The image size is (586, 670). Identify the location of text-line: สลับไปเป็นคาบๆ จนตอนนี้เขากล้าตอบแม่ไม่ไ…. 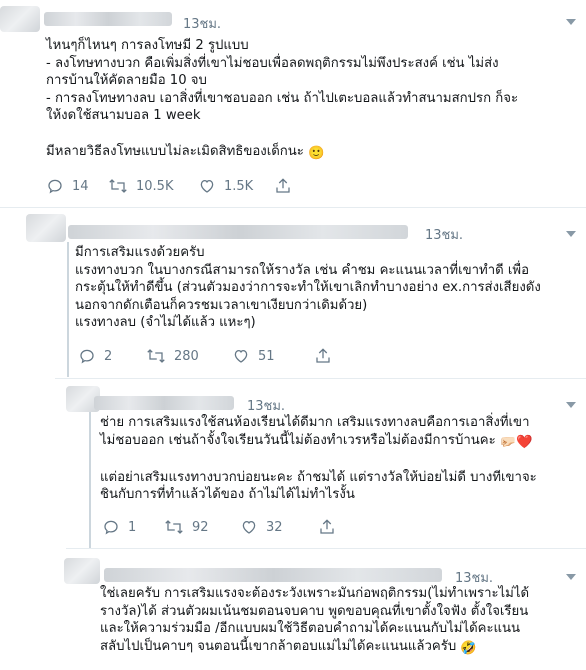
(278, 646).